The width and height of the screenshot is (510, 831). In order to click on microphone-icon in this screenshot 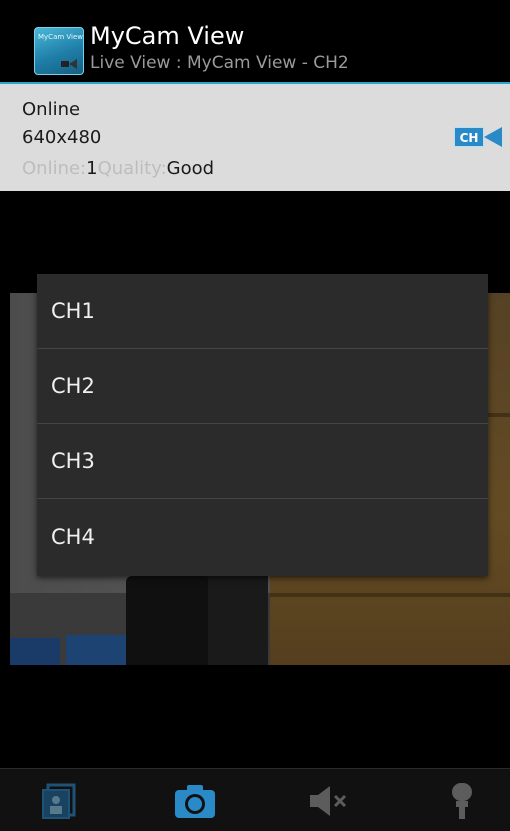, I will do `click(462, 801)`.